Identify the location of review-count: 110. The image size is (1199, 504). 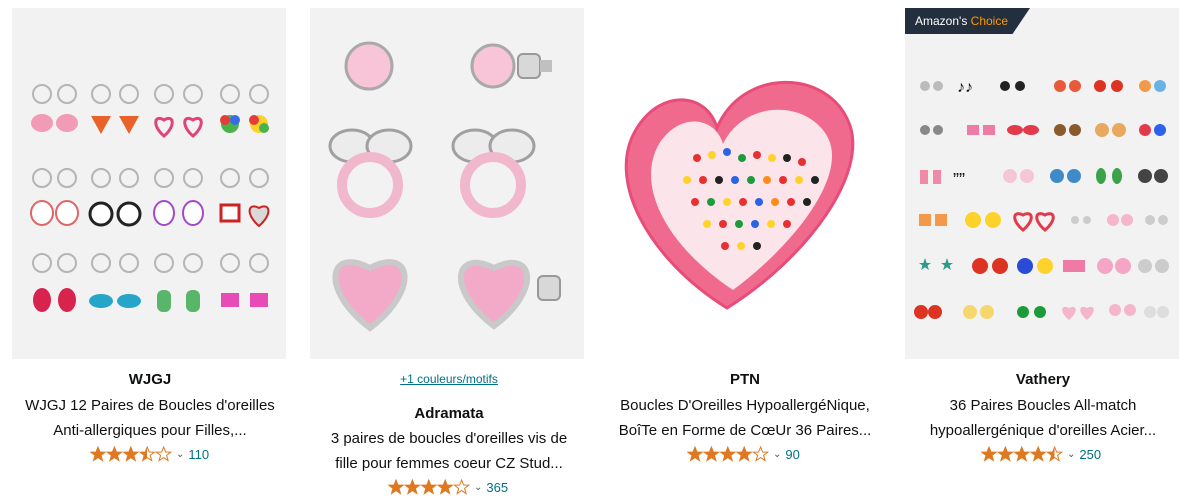
(198, 454).